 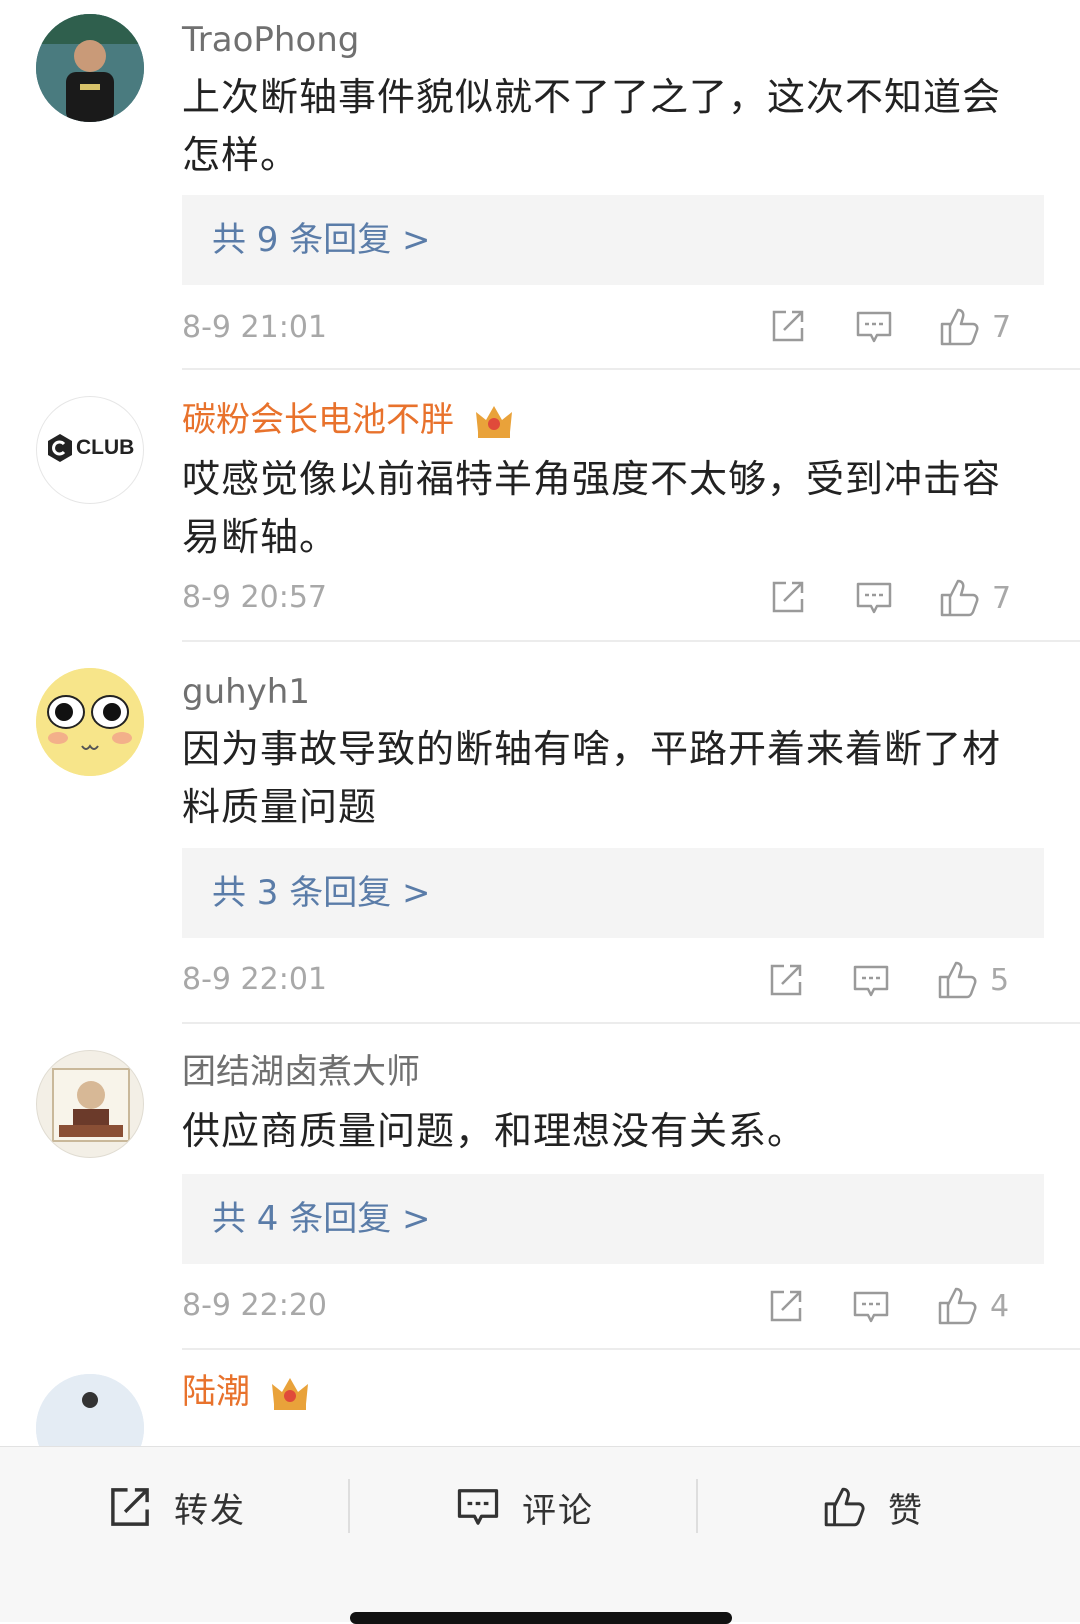 What do you see at coordinates (613, 240) in the screenshot?
I see `reply-count-link: 共 9 条回复 >` at bounding box center [613, 240].